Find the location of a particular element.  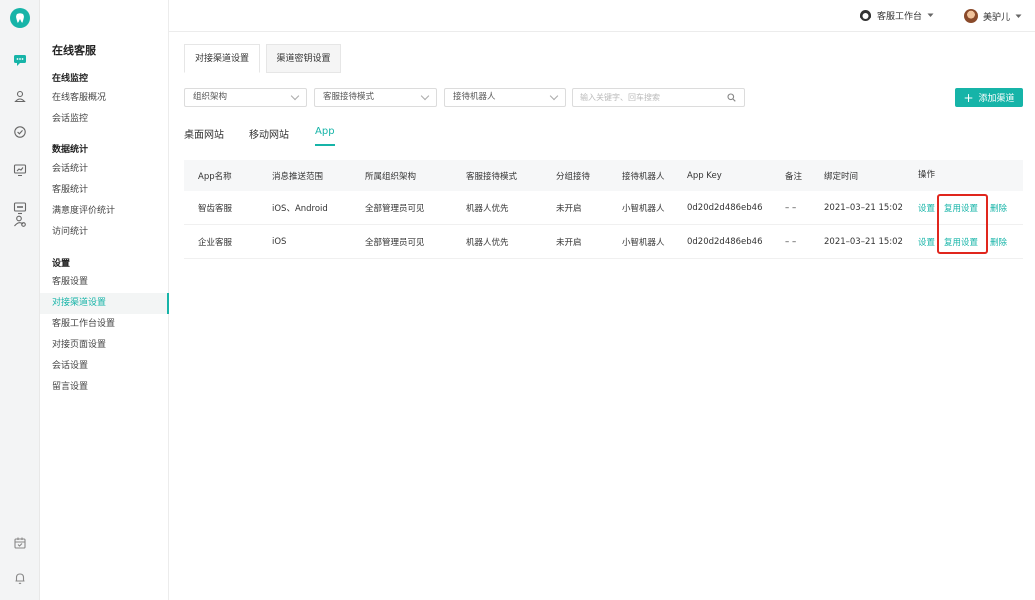

cell-app-name: 智齿客服 is located at coordinates (215, 208).